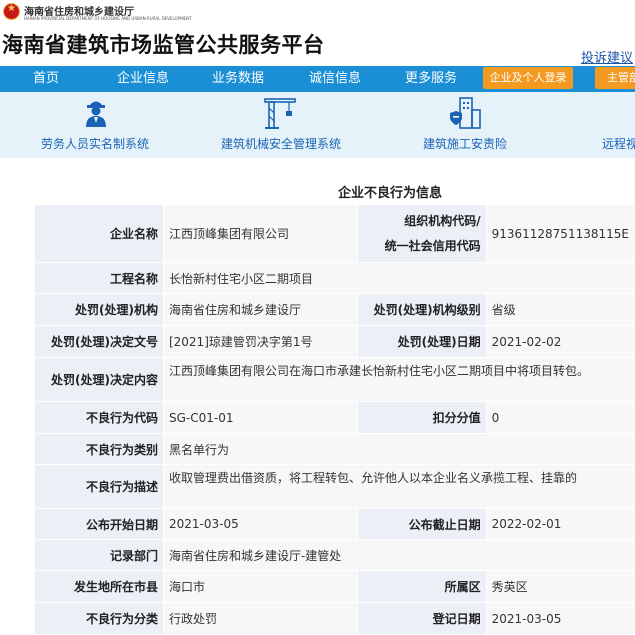  Describe the element at coordinates (99, 417) in the screenshot. I see `field-label: 不良行为代码` at that location.